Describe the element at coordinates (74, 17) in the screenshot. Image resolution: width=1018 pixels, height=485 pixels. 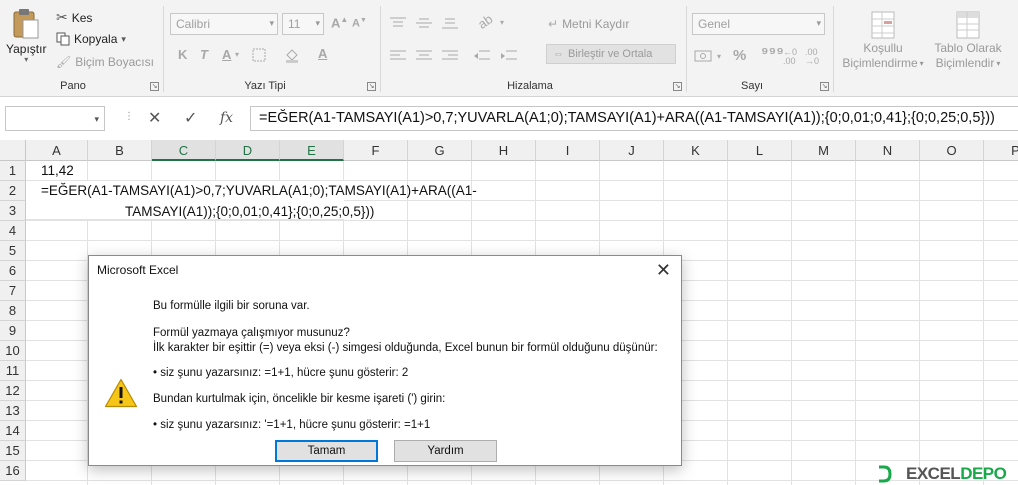
I see `cut-button: ✂ Kes` at that location.